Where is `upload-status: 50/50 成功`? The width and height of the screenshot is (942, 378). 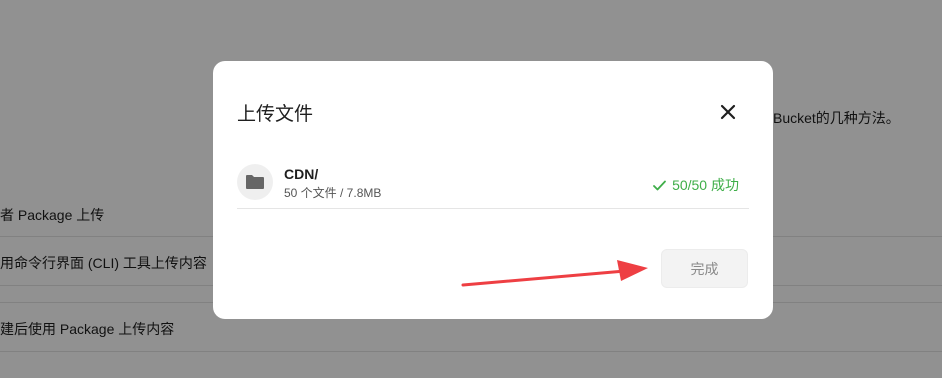 upload-status: 50/50 成功 is located at coordinates (696, 185).